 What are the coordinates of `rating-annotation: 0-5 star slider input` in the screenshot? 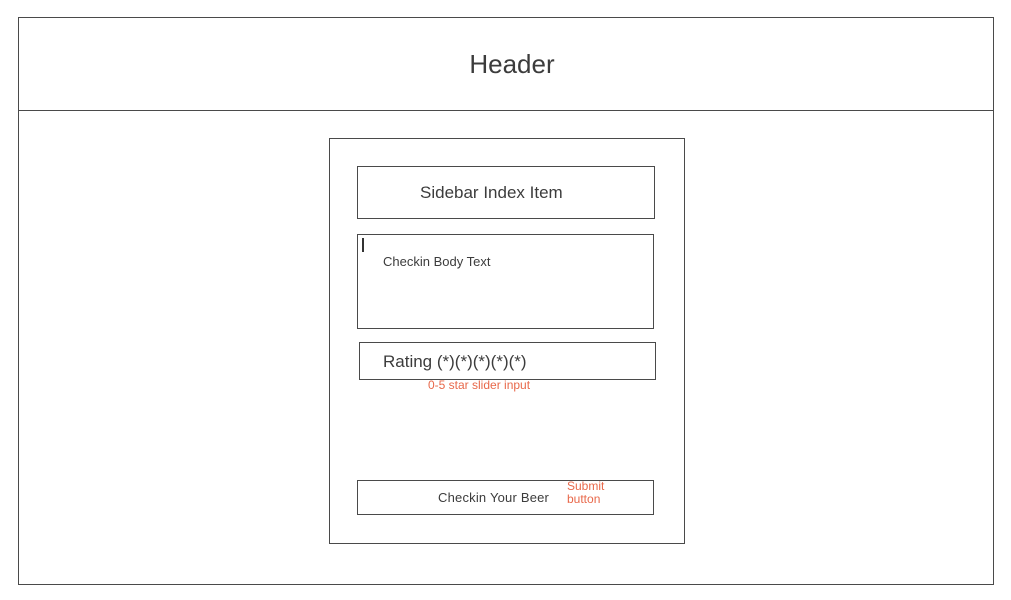 It's located at (479, 385).